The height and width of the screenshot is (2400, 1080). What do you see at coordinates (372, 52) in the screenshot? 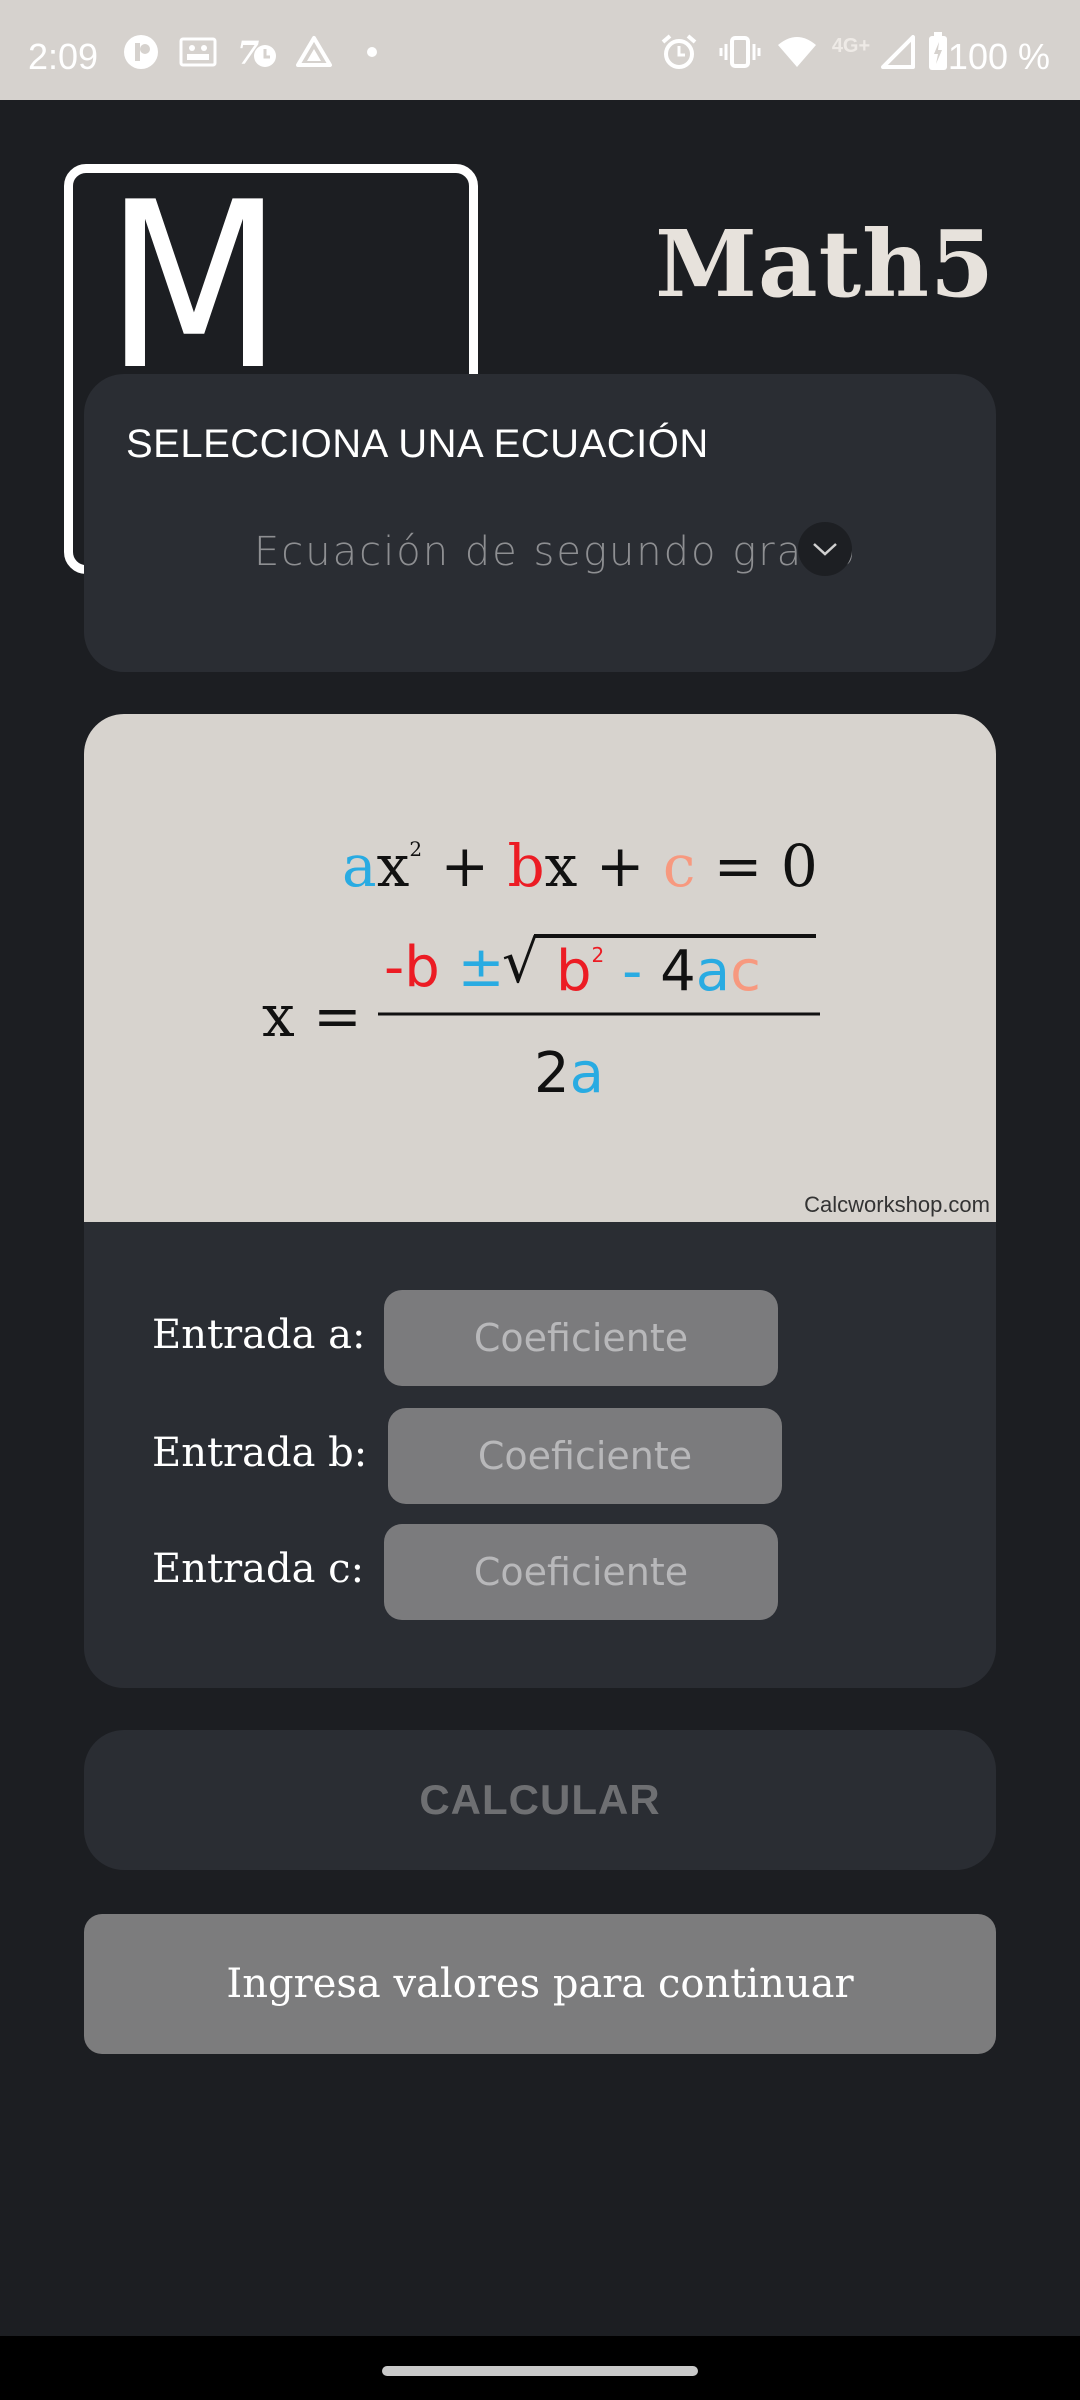
I see `dot-icon` at bounding box center [372, 52].